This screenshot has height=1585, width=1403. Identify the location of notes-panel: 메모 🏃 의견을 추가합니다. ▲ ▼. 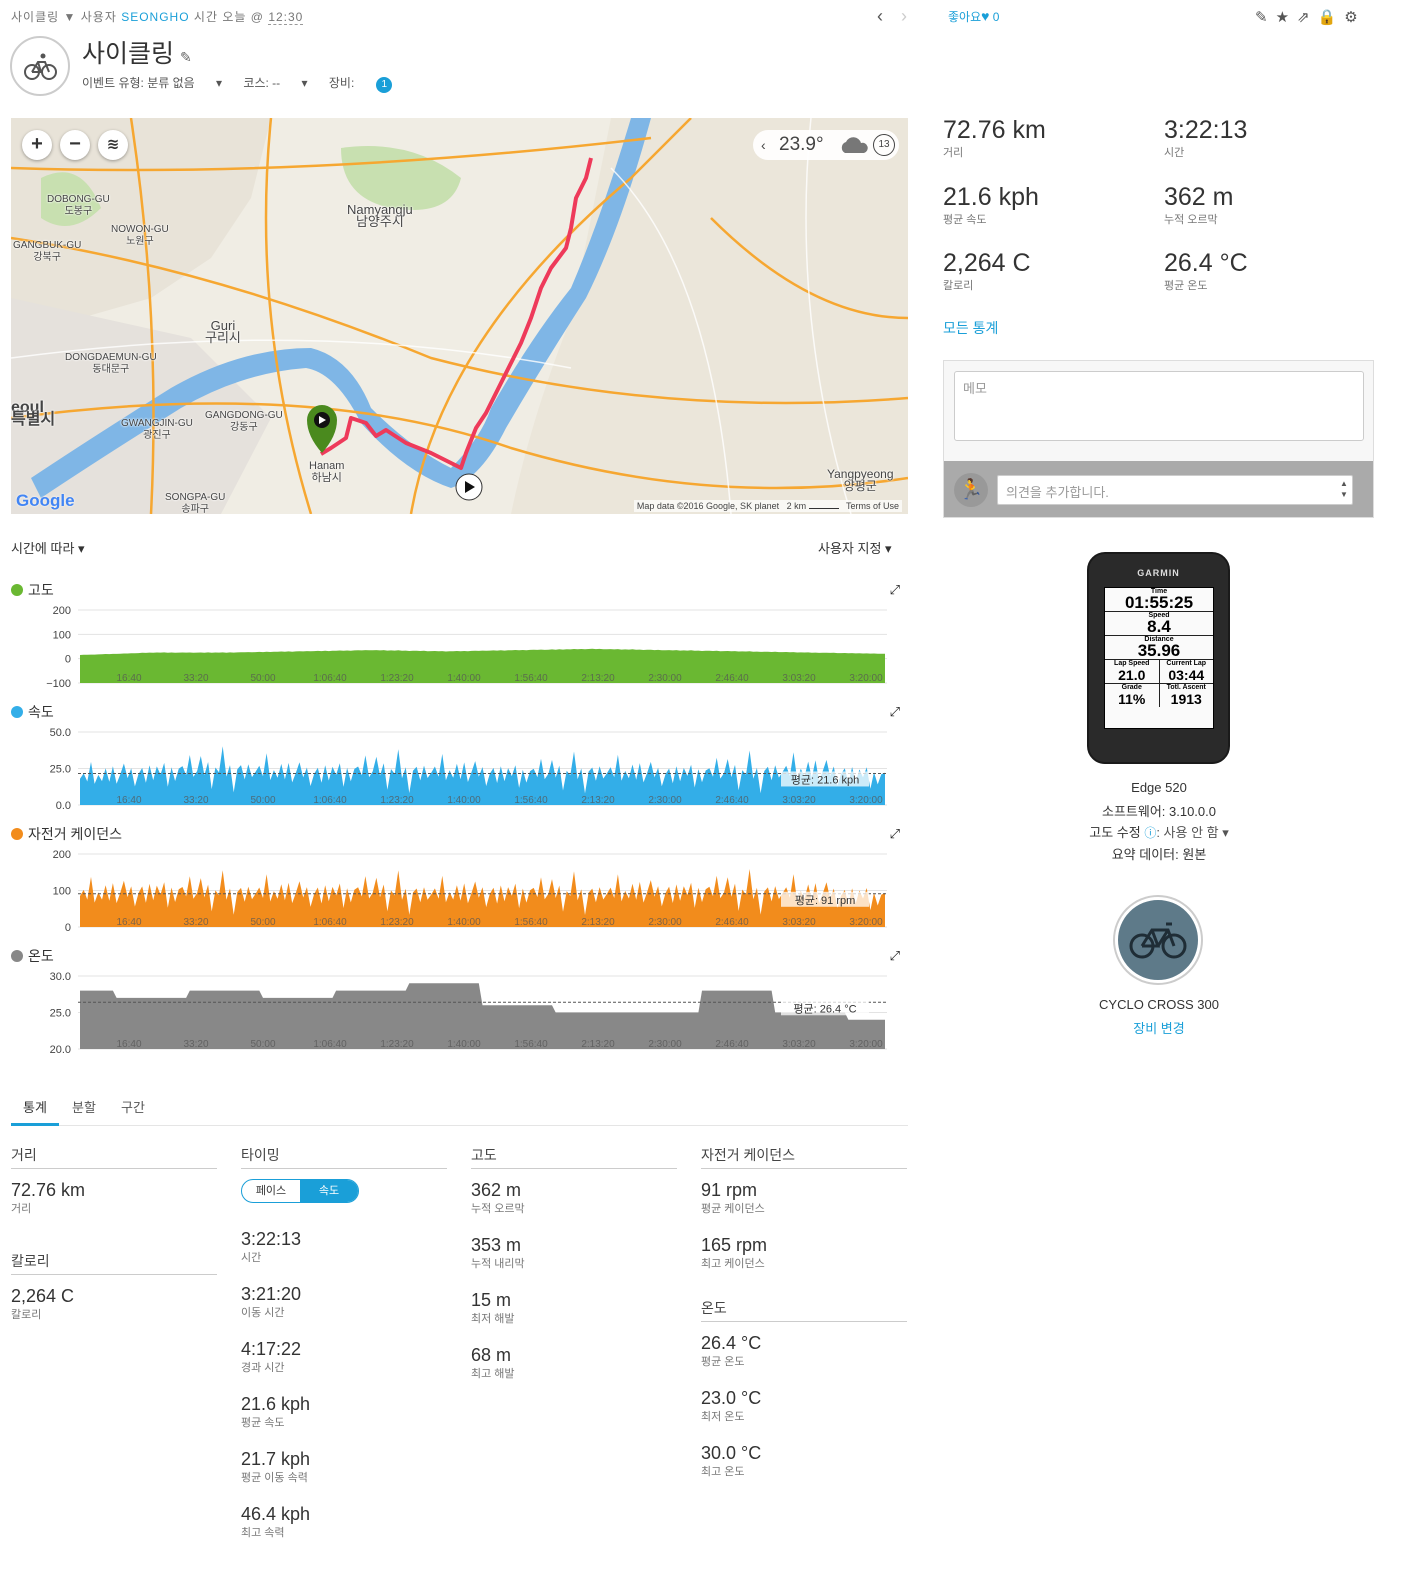
(1158, 439).